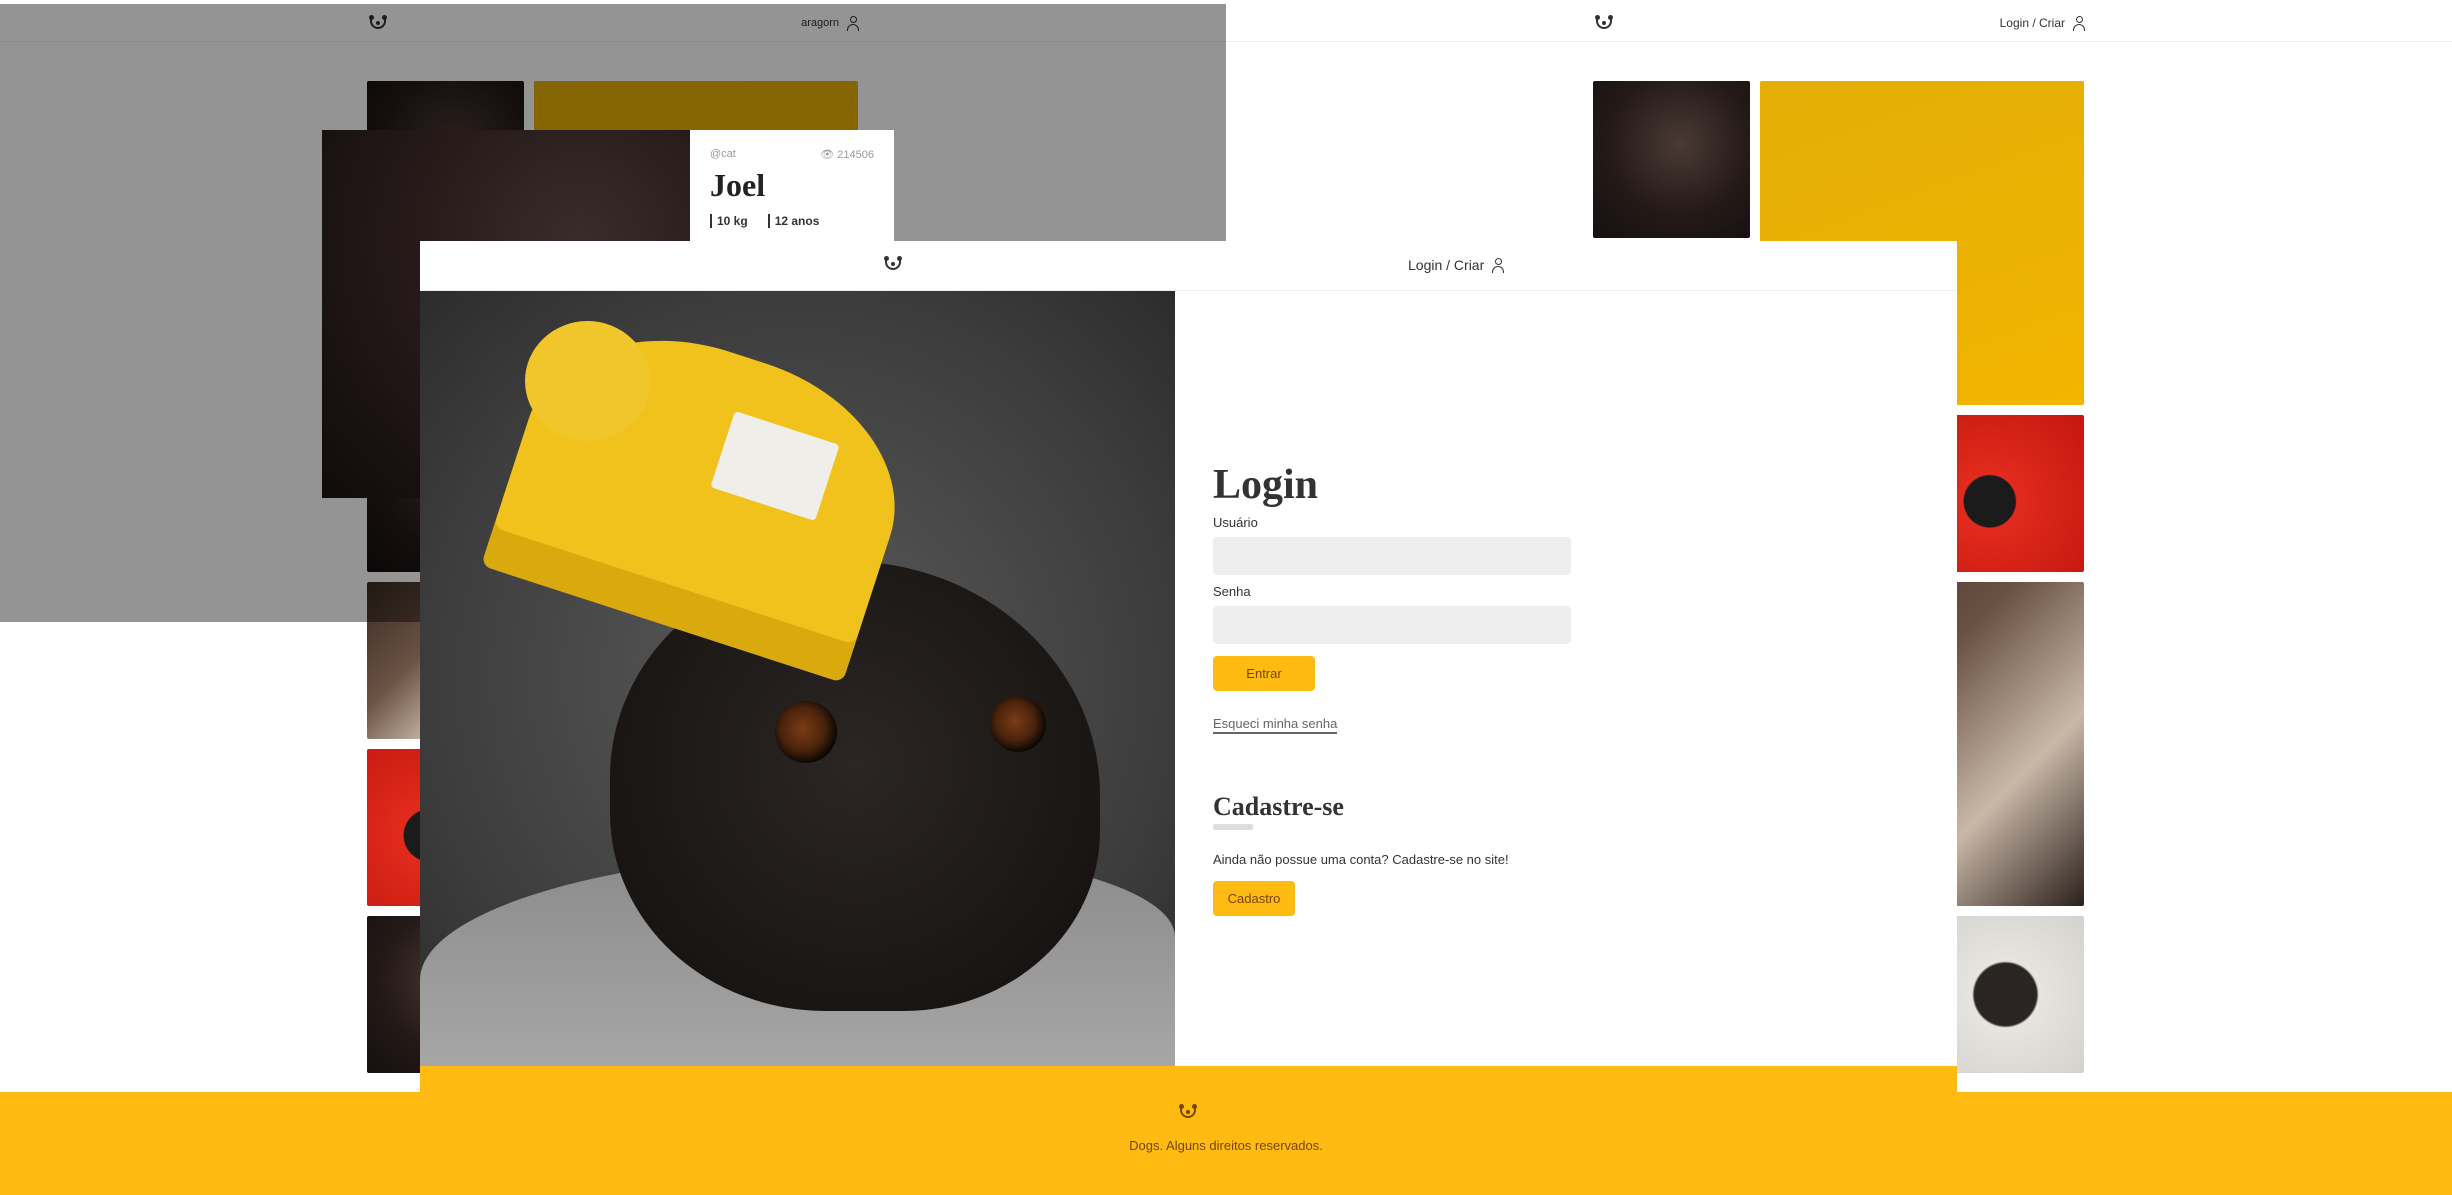  What do you see at coordinates (1235, 522) in the screenshot?
I see `username-label: Usuário` at bounding box center [1235, 522].